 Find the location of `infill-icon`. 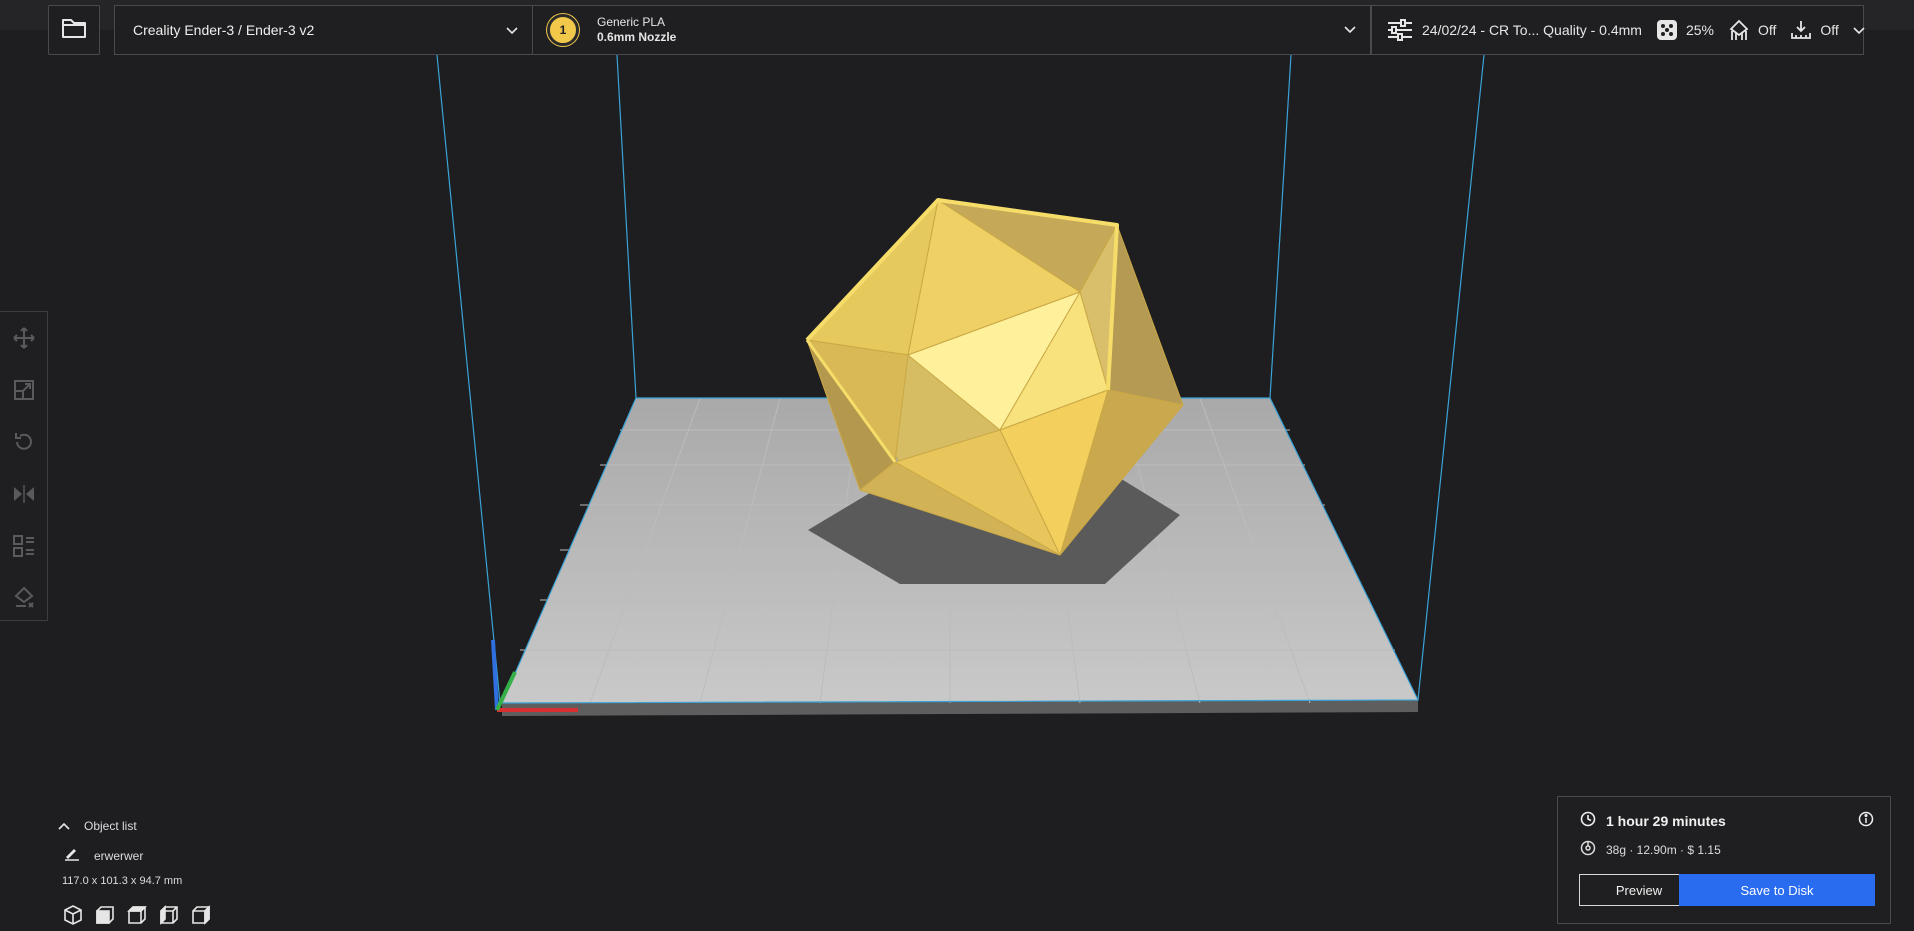

infill-icon is located at coordinates (1667, 30).